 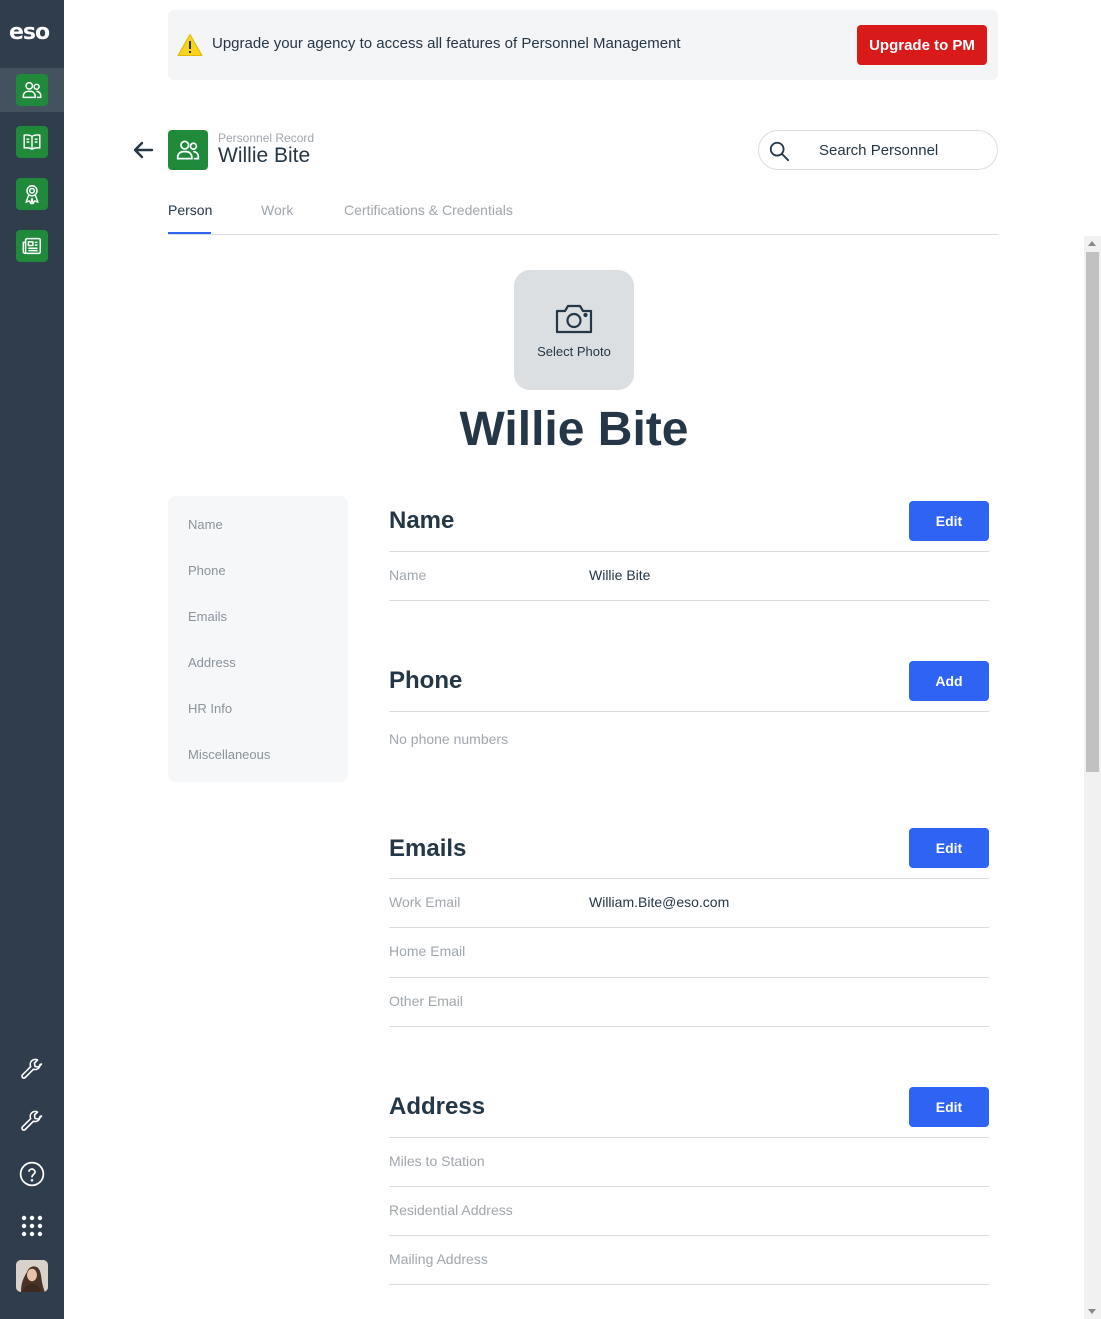 I want to click on personnel-record-icon, so click(x=188, y=150).